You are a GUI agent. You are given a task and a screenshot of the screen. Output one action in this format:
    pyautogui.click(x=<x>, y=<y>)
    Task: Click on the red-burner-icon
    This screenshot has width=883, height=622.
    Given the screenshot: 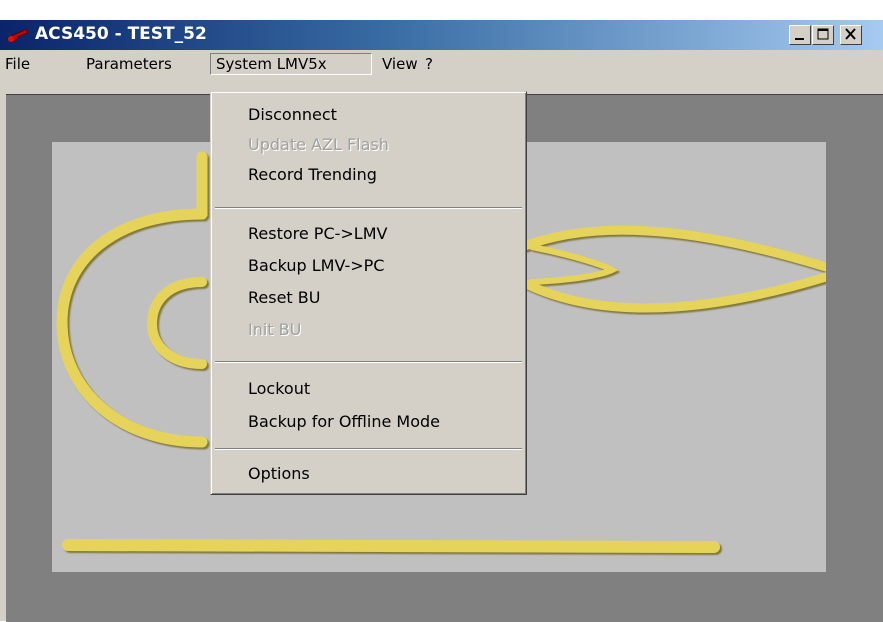 What is the action you would take?
    pyautogui.click(x=17, y=35)
    